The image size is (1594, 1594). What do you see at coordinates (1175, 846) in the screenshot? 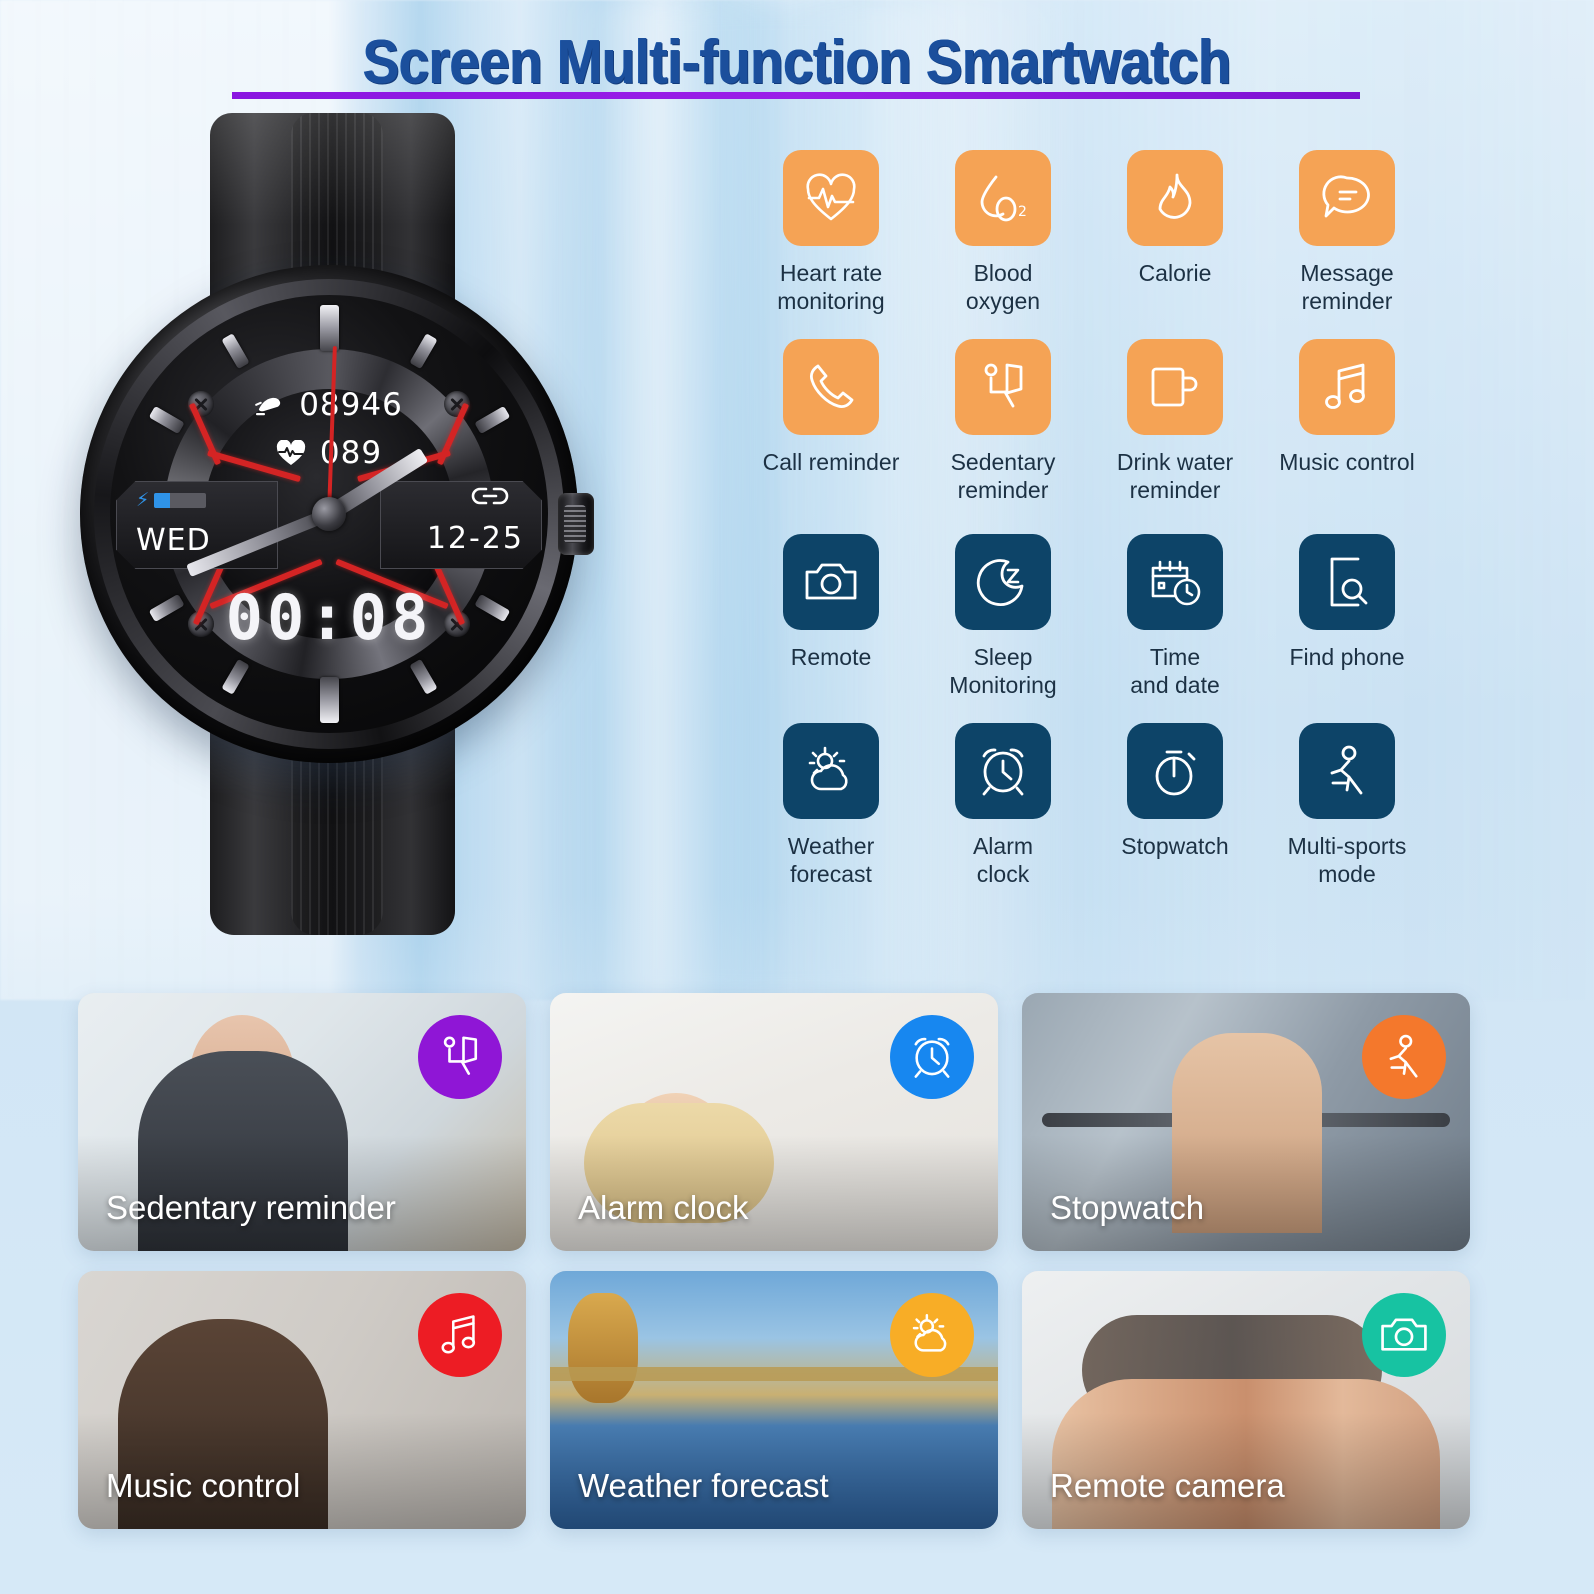
I see `feature-label: Stopwatch` at bounding box center [1175, 846].